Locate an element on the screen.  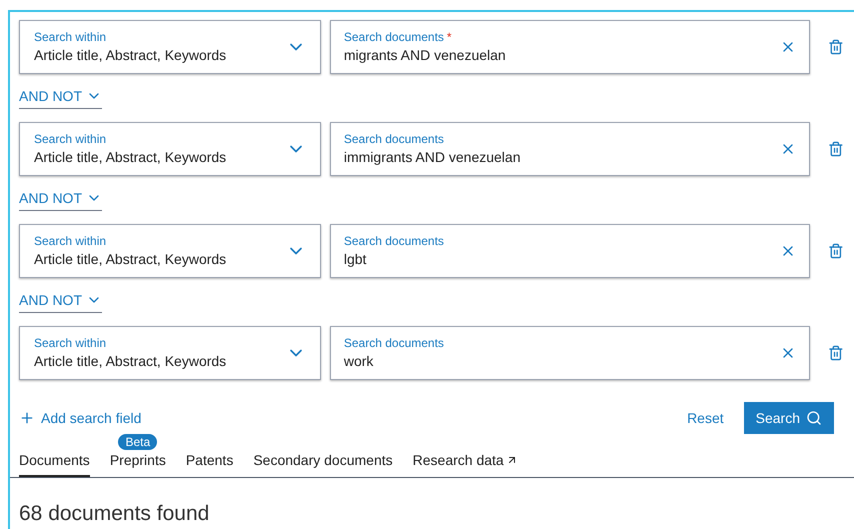
search-documents-field: Search documents immigrants AND venezuelan is located at coordinates (570, 149).